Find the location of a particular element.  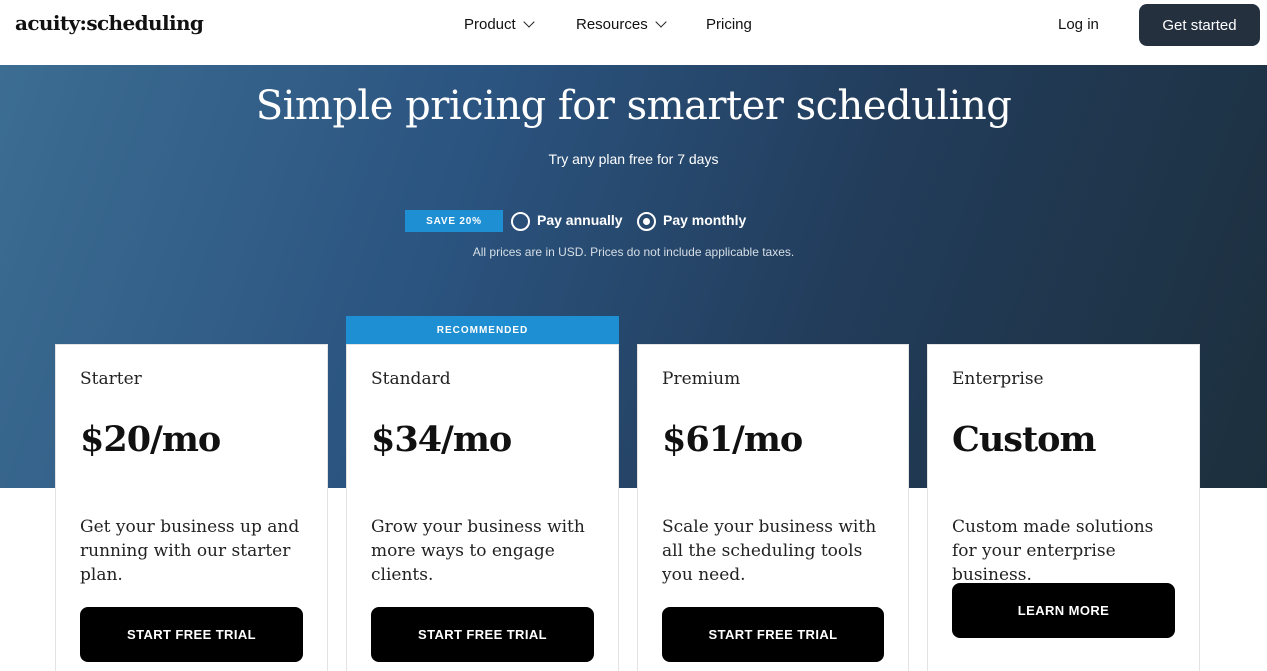

nav-pricing: Pricing is located at coordinates (729, 24).